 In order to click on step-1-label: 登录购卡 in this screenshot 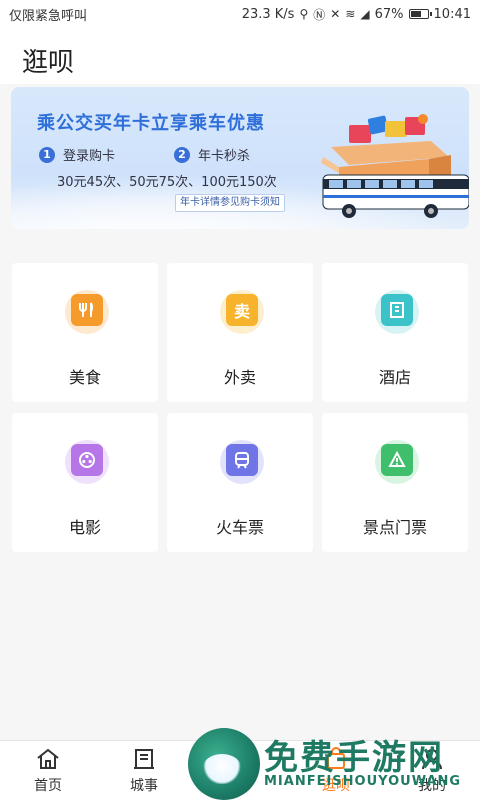, I will do `click(89, 156)`.